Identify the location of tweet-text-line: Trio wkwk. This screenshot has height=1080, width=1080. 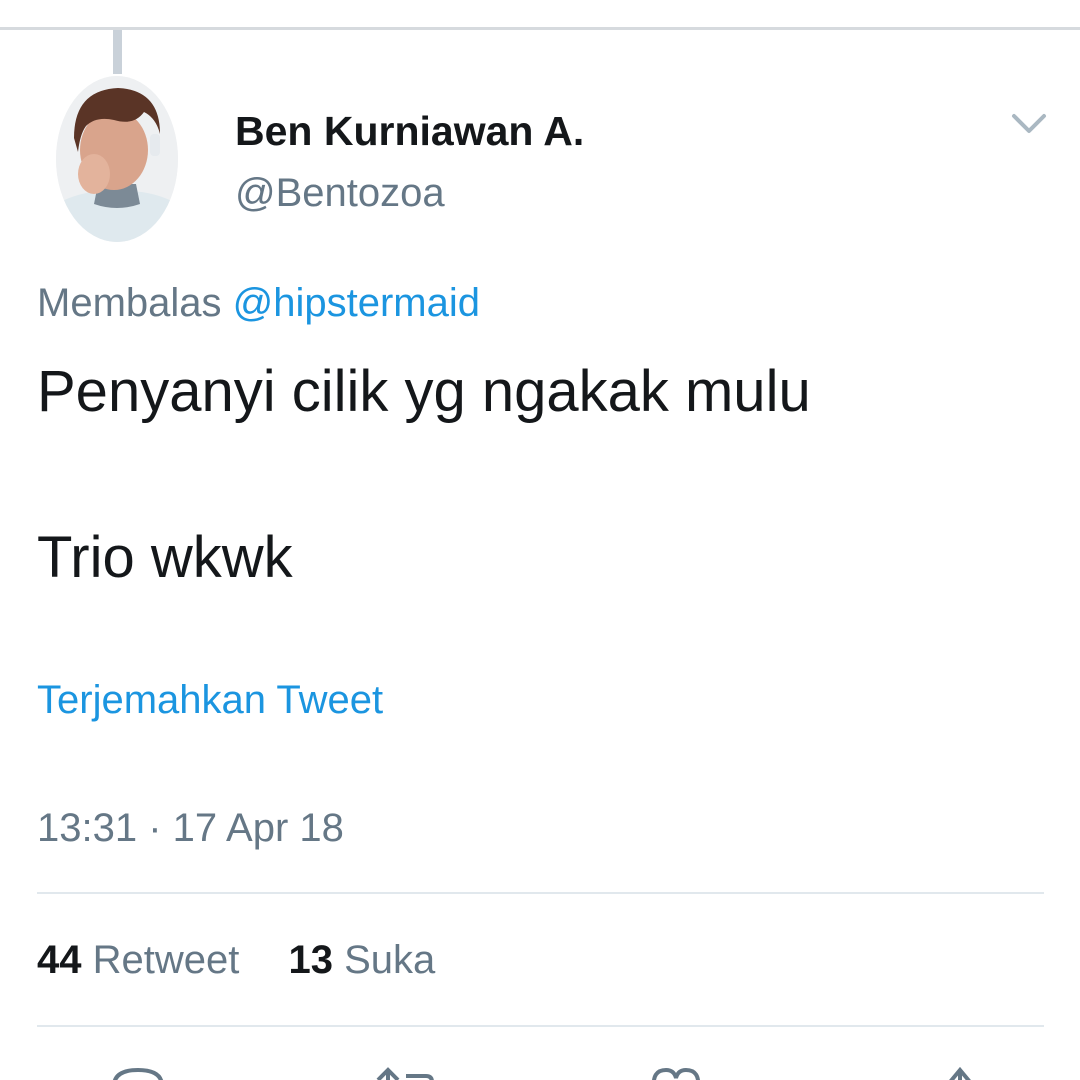
(165, 557).